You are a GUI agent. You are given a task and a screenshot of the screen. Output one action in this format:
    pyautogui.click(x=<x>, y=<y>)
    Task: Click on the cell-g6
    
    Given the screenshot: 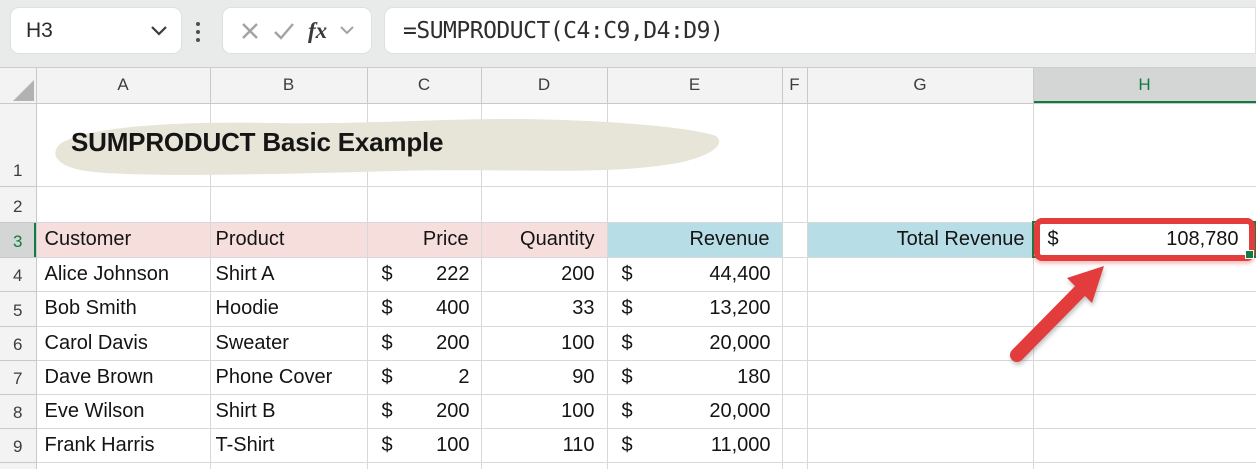 What is the action you would take?
    pyautogui.click(x=920, y=343)
    